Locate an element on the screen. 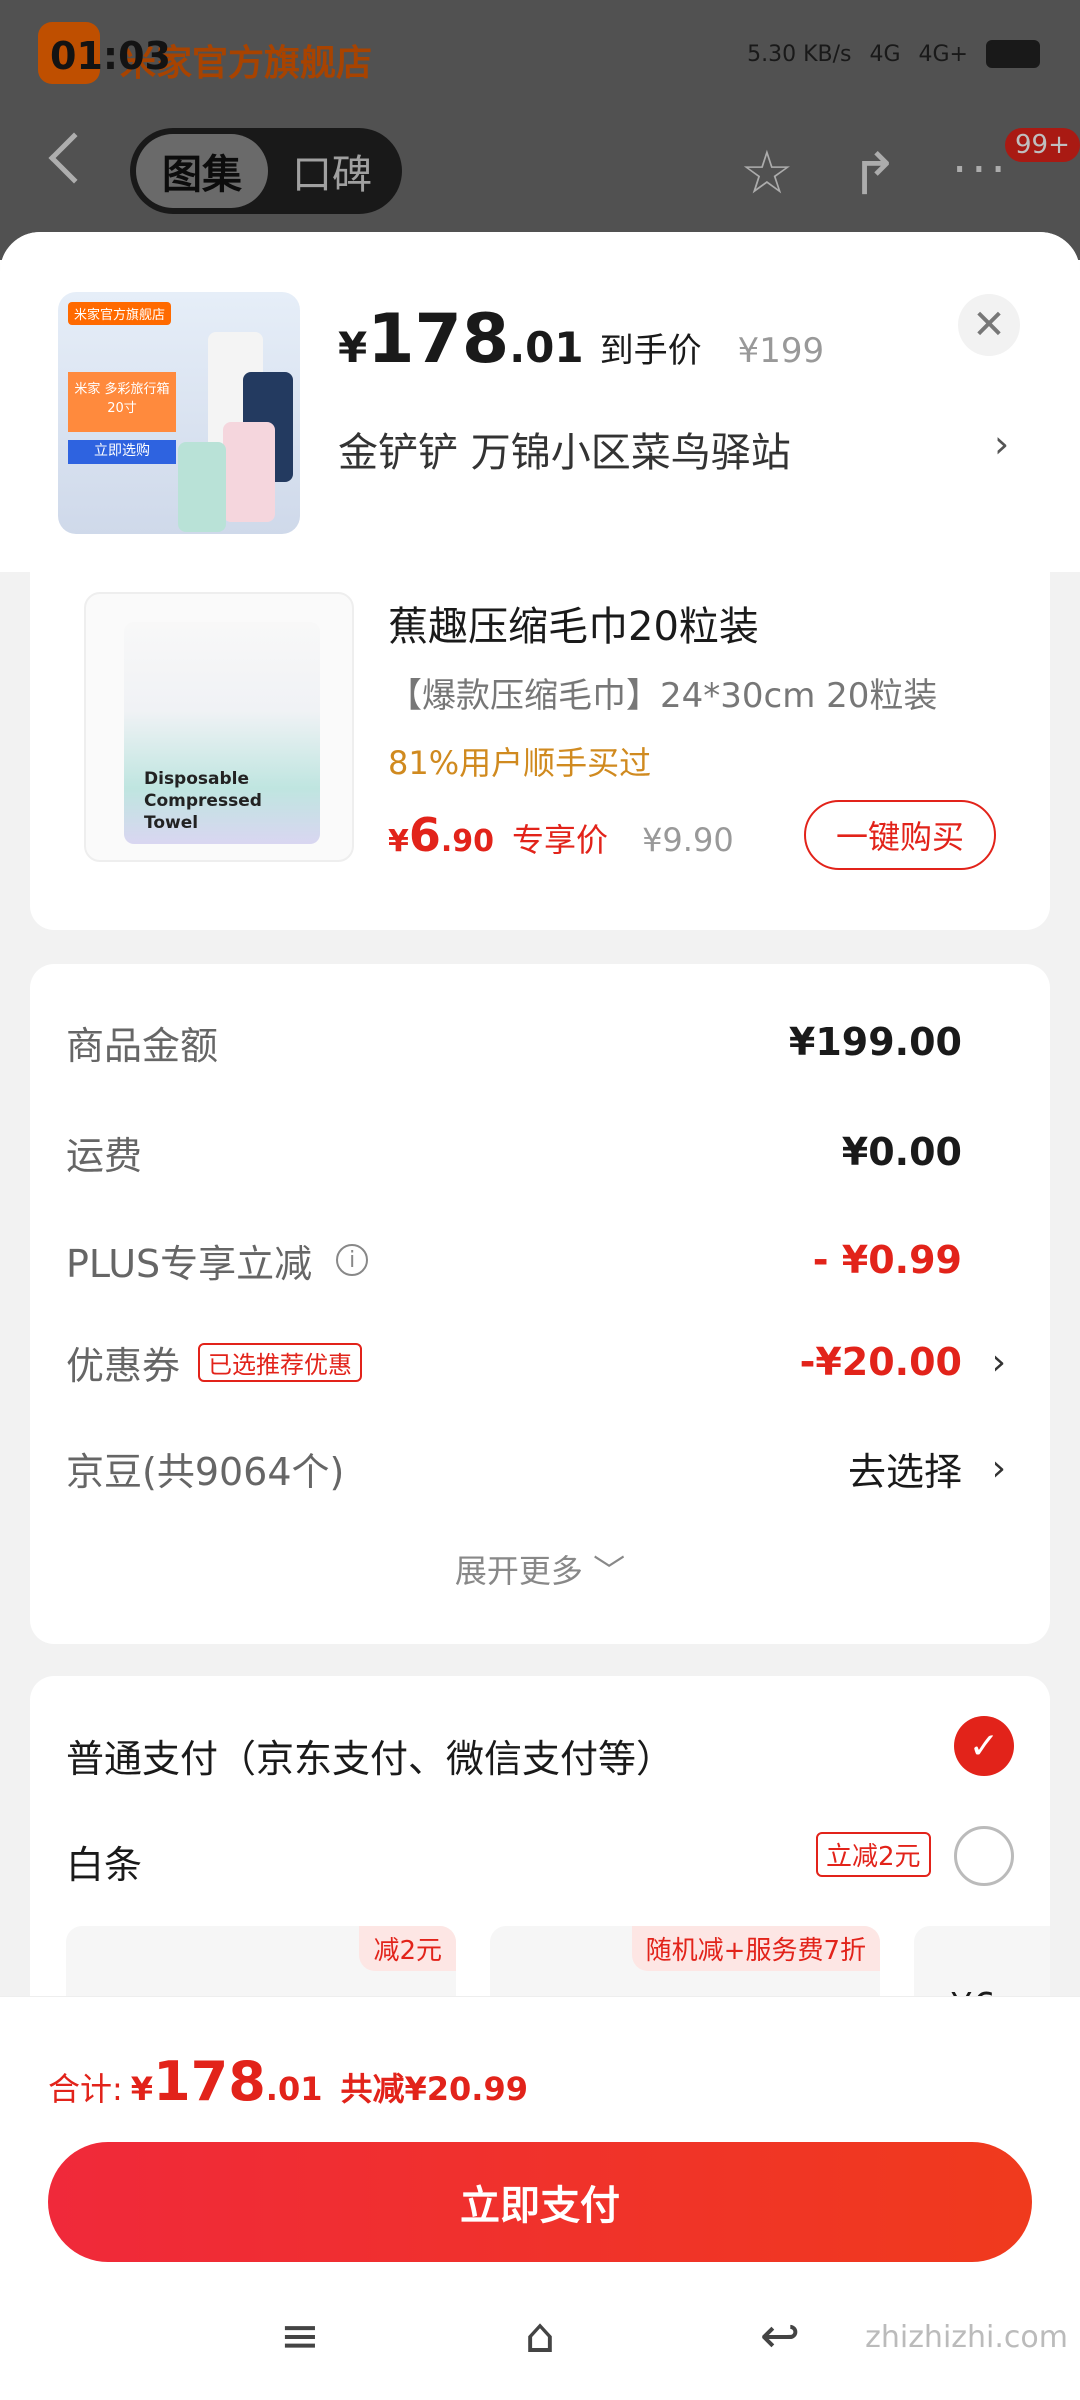 This screenshot has width=1080, height=2400. plus-discount-label-wrap: PLUS专享立减 i is located at coordinates (217, 1260).